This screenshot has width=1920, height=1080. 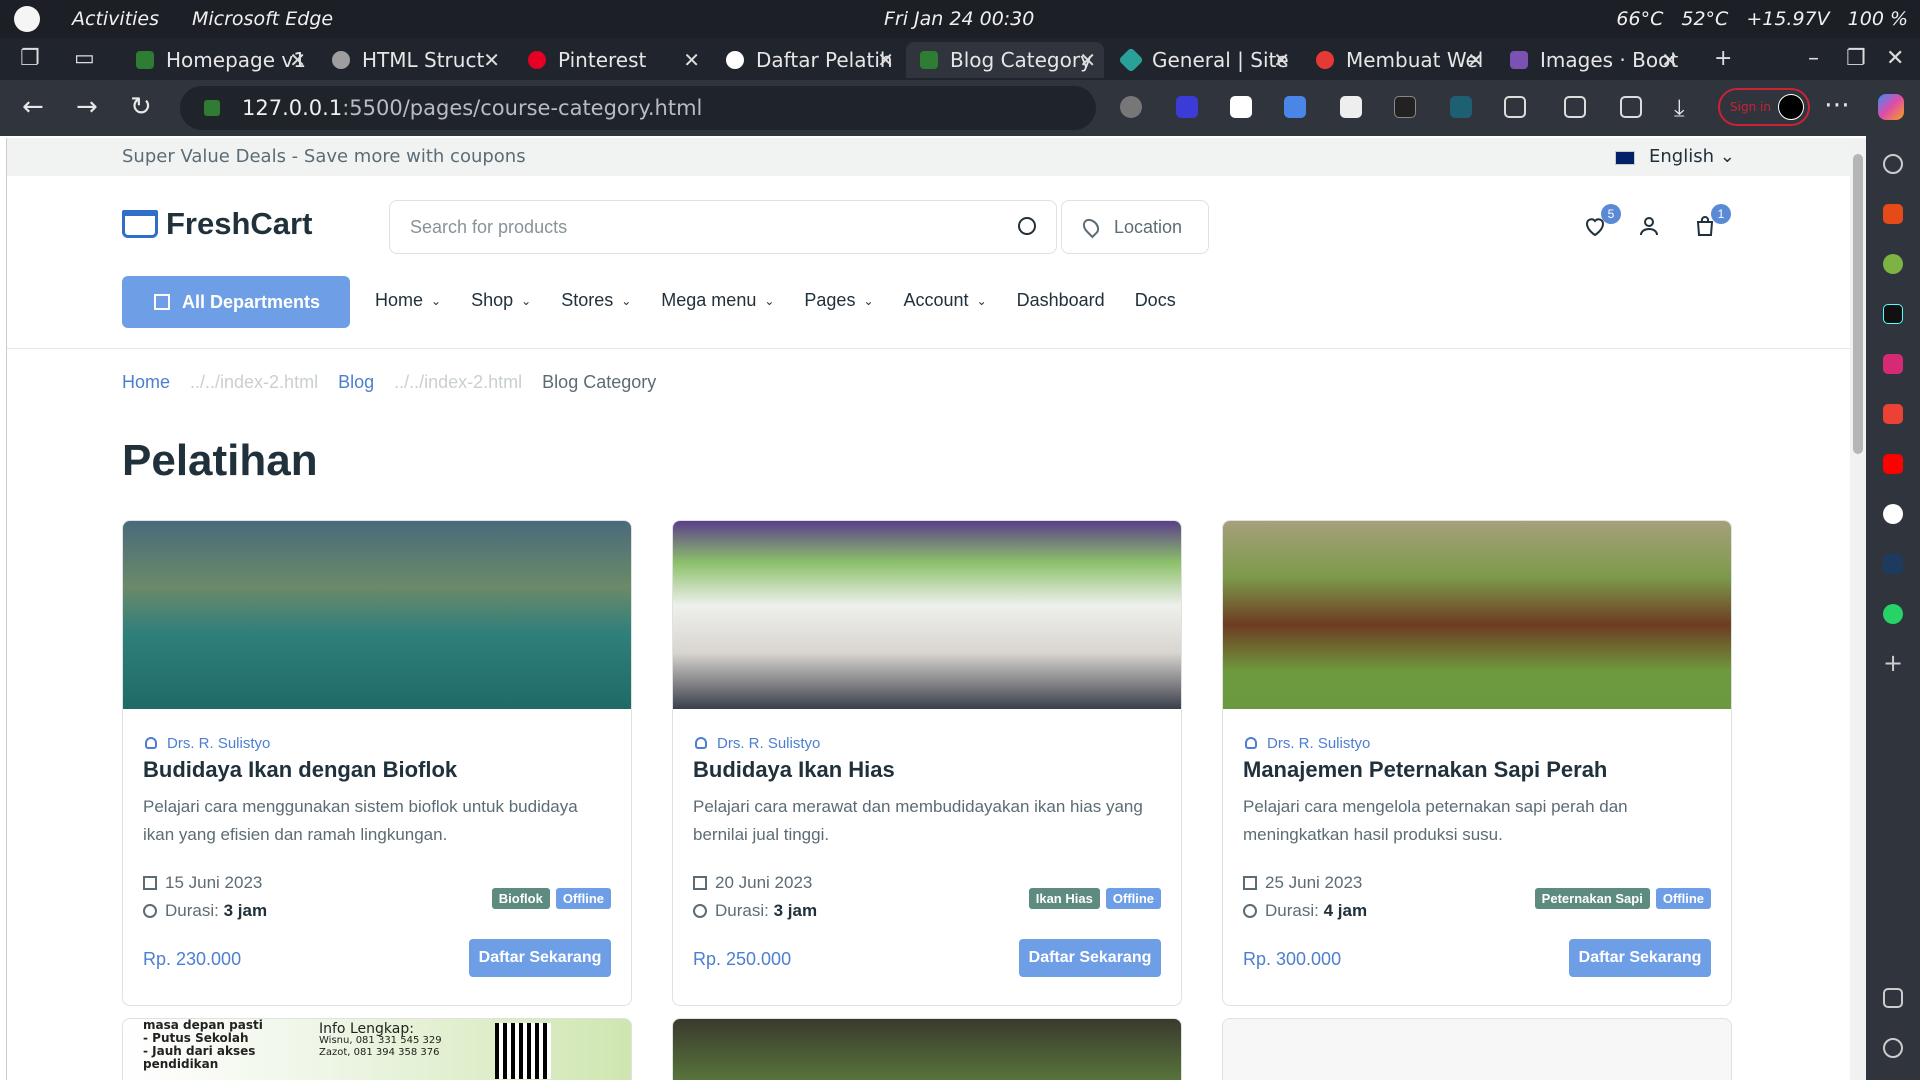 What do you see at coordinates (1893, 214) in the screenshot?
I see `shopping-icon` at bounding box center [1893, 214].